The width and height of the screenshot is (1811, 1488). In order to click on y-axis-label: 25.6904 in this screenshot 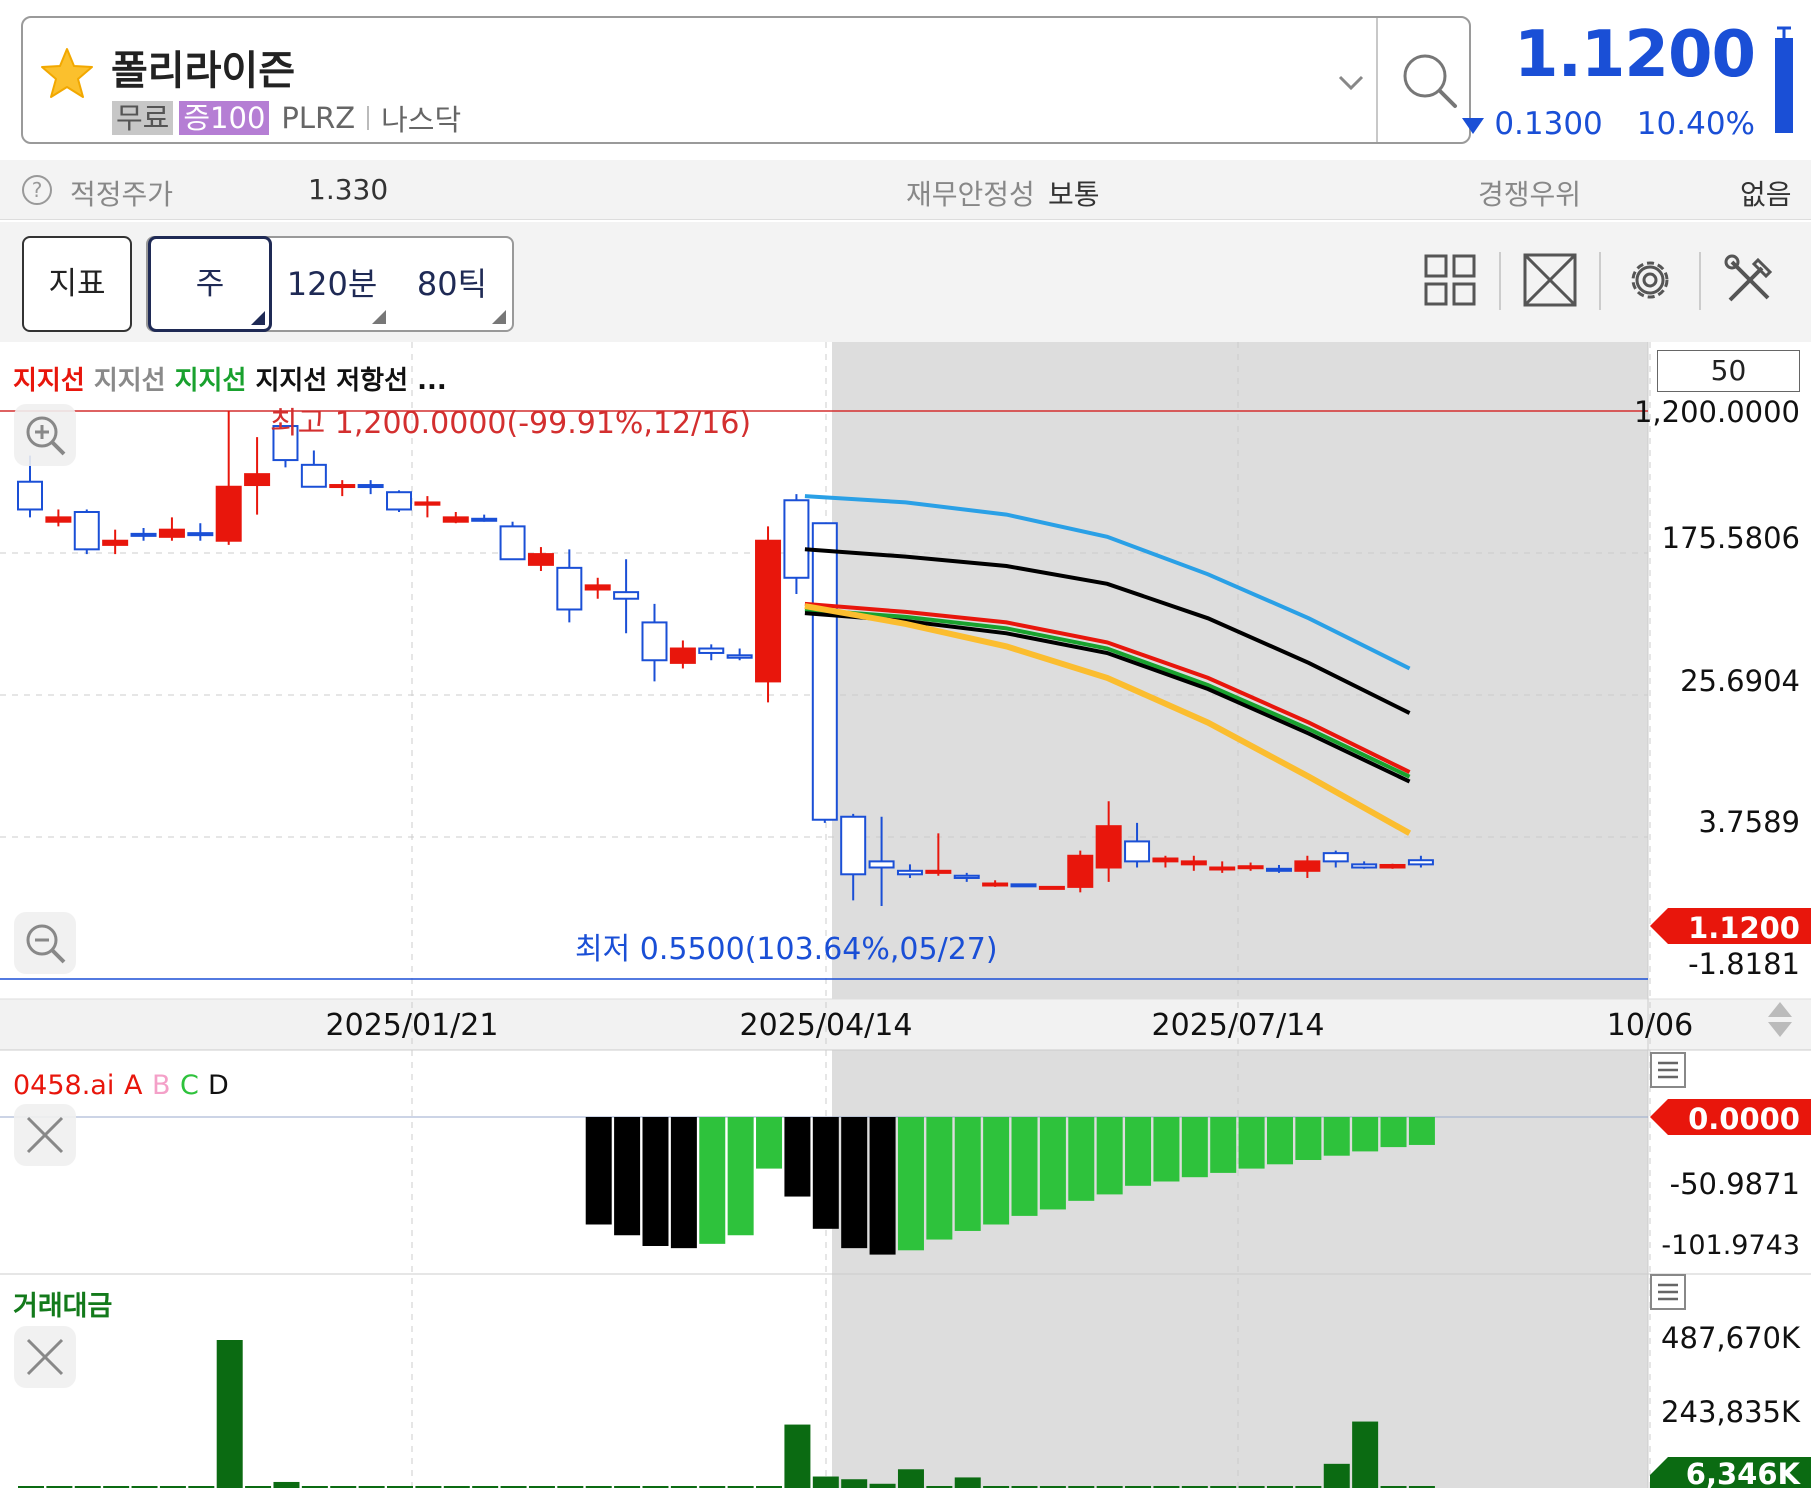, I will do `click(1740, 681)`.